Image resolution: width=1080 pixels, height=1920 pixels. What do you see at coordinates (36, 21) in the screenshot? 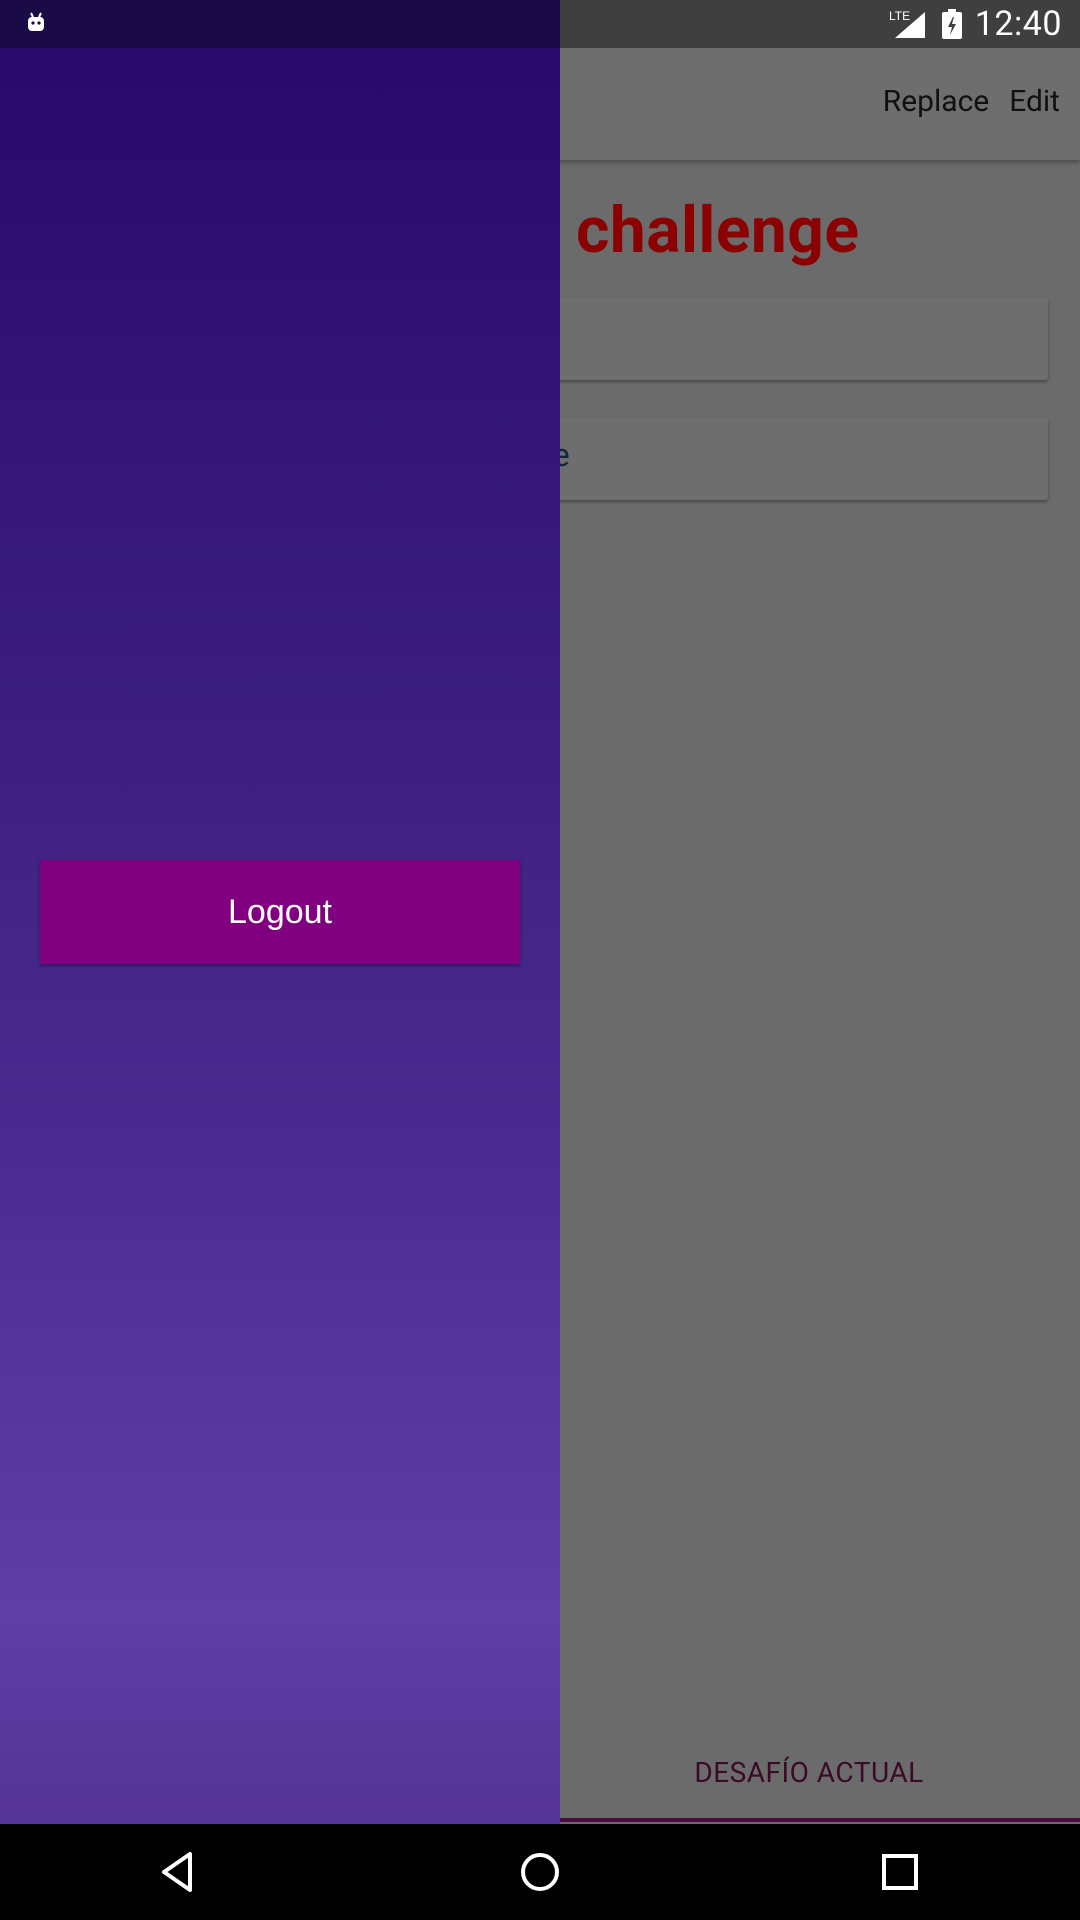
I see `android-debug-icon` at bounding box center [36, 21].